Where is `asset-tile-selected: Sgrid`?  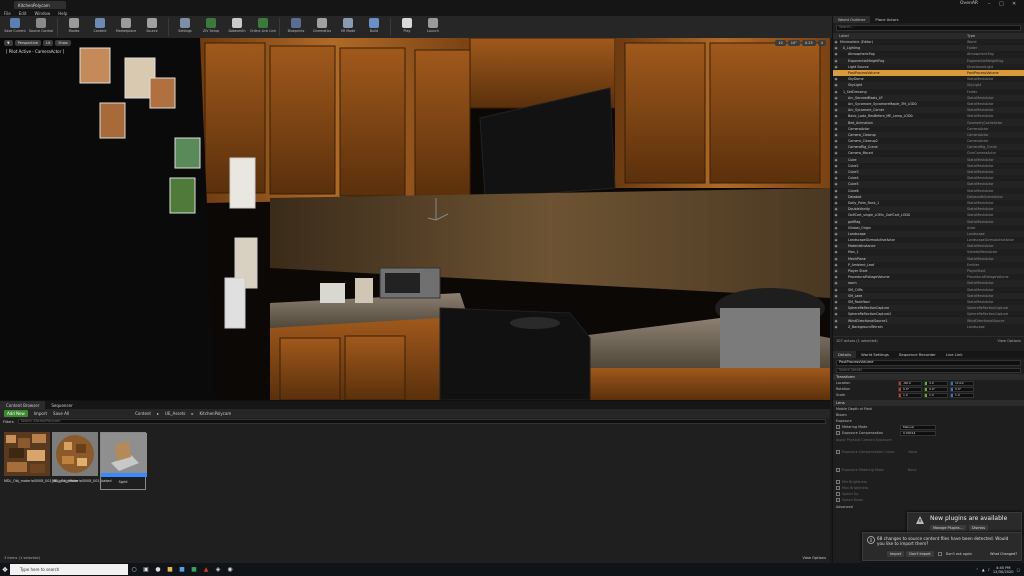 asset-tile-selected: Sgrid is located at coordinates (123, 461).